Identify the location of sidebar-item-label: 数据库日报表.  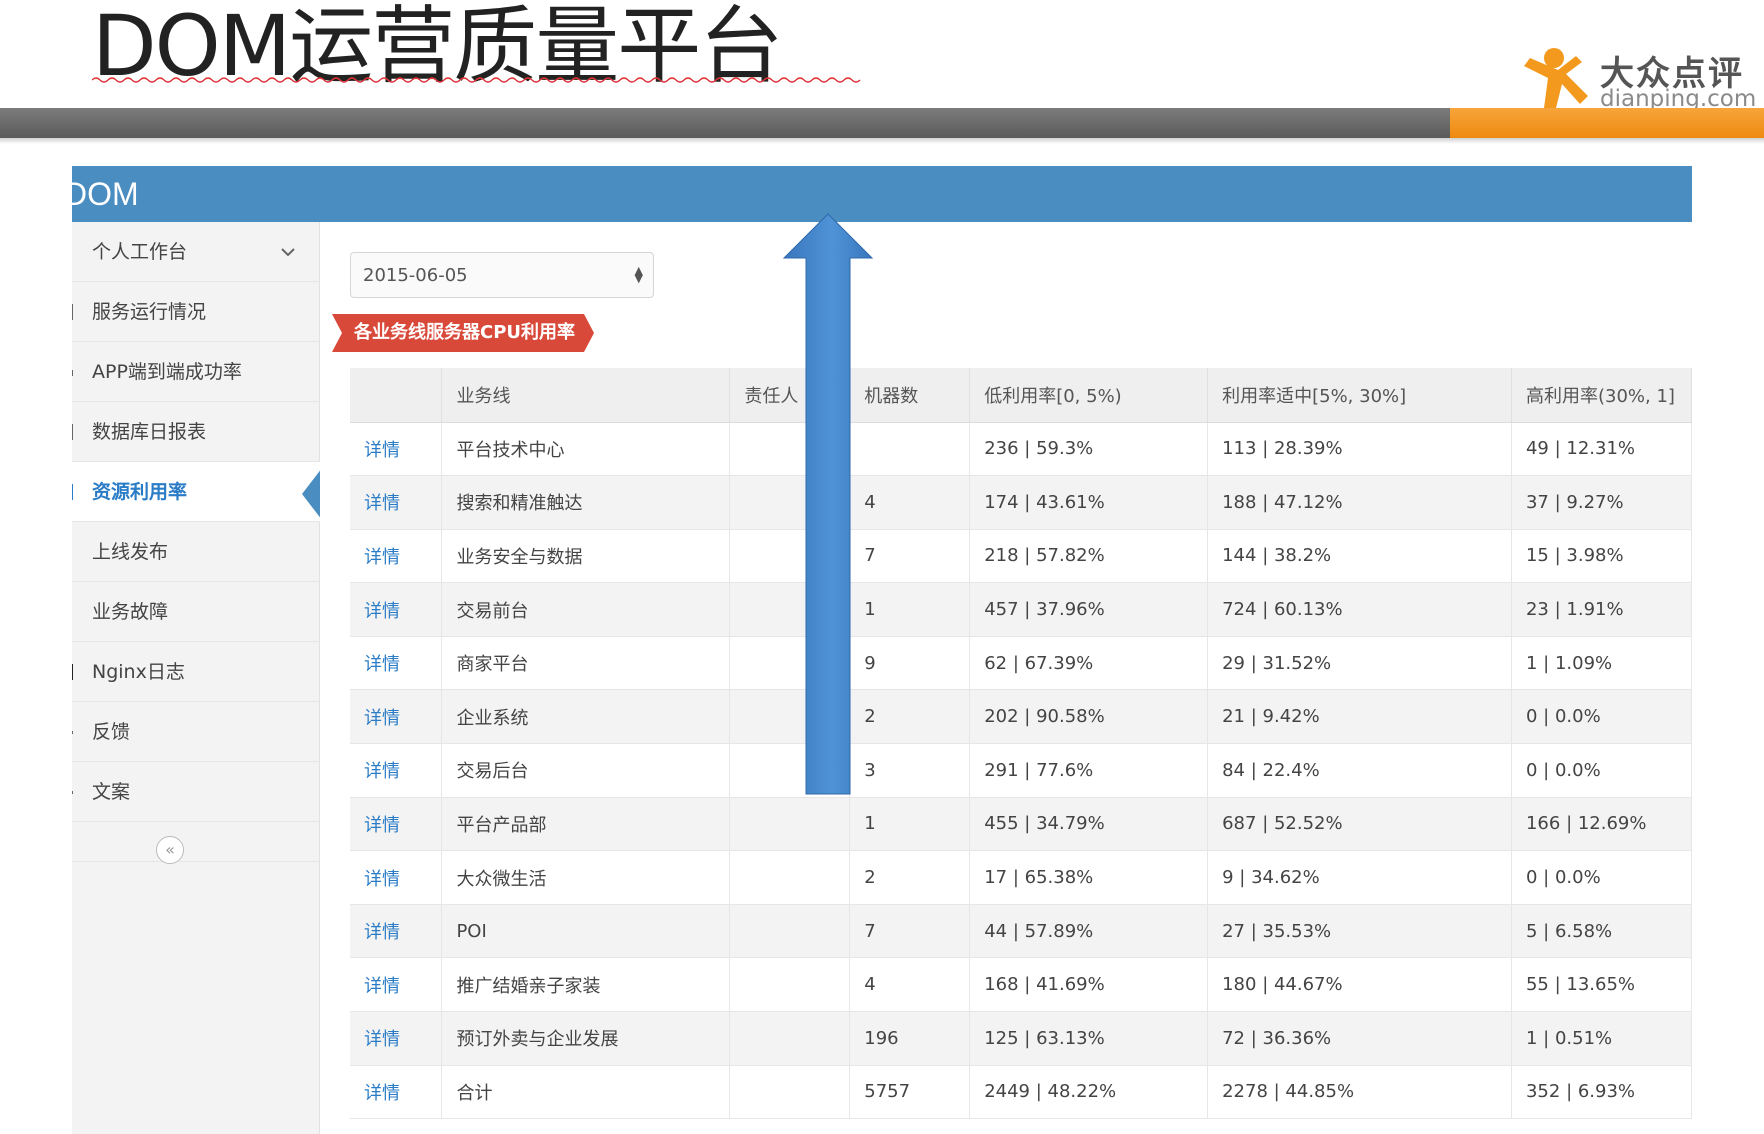
(149, 432).